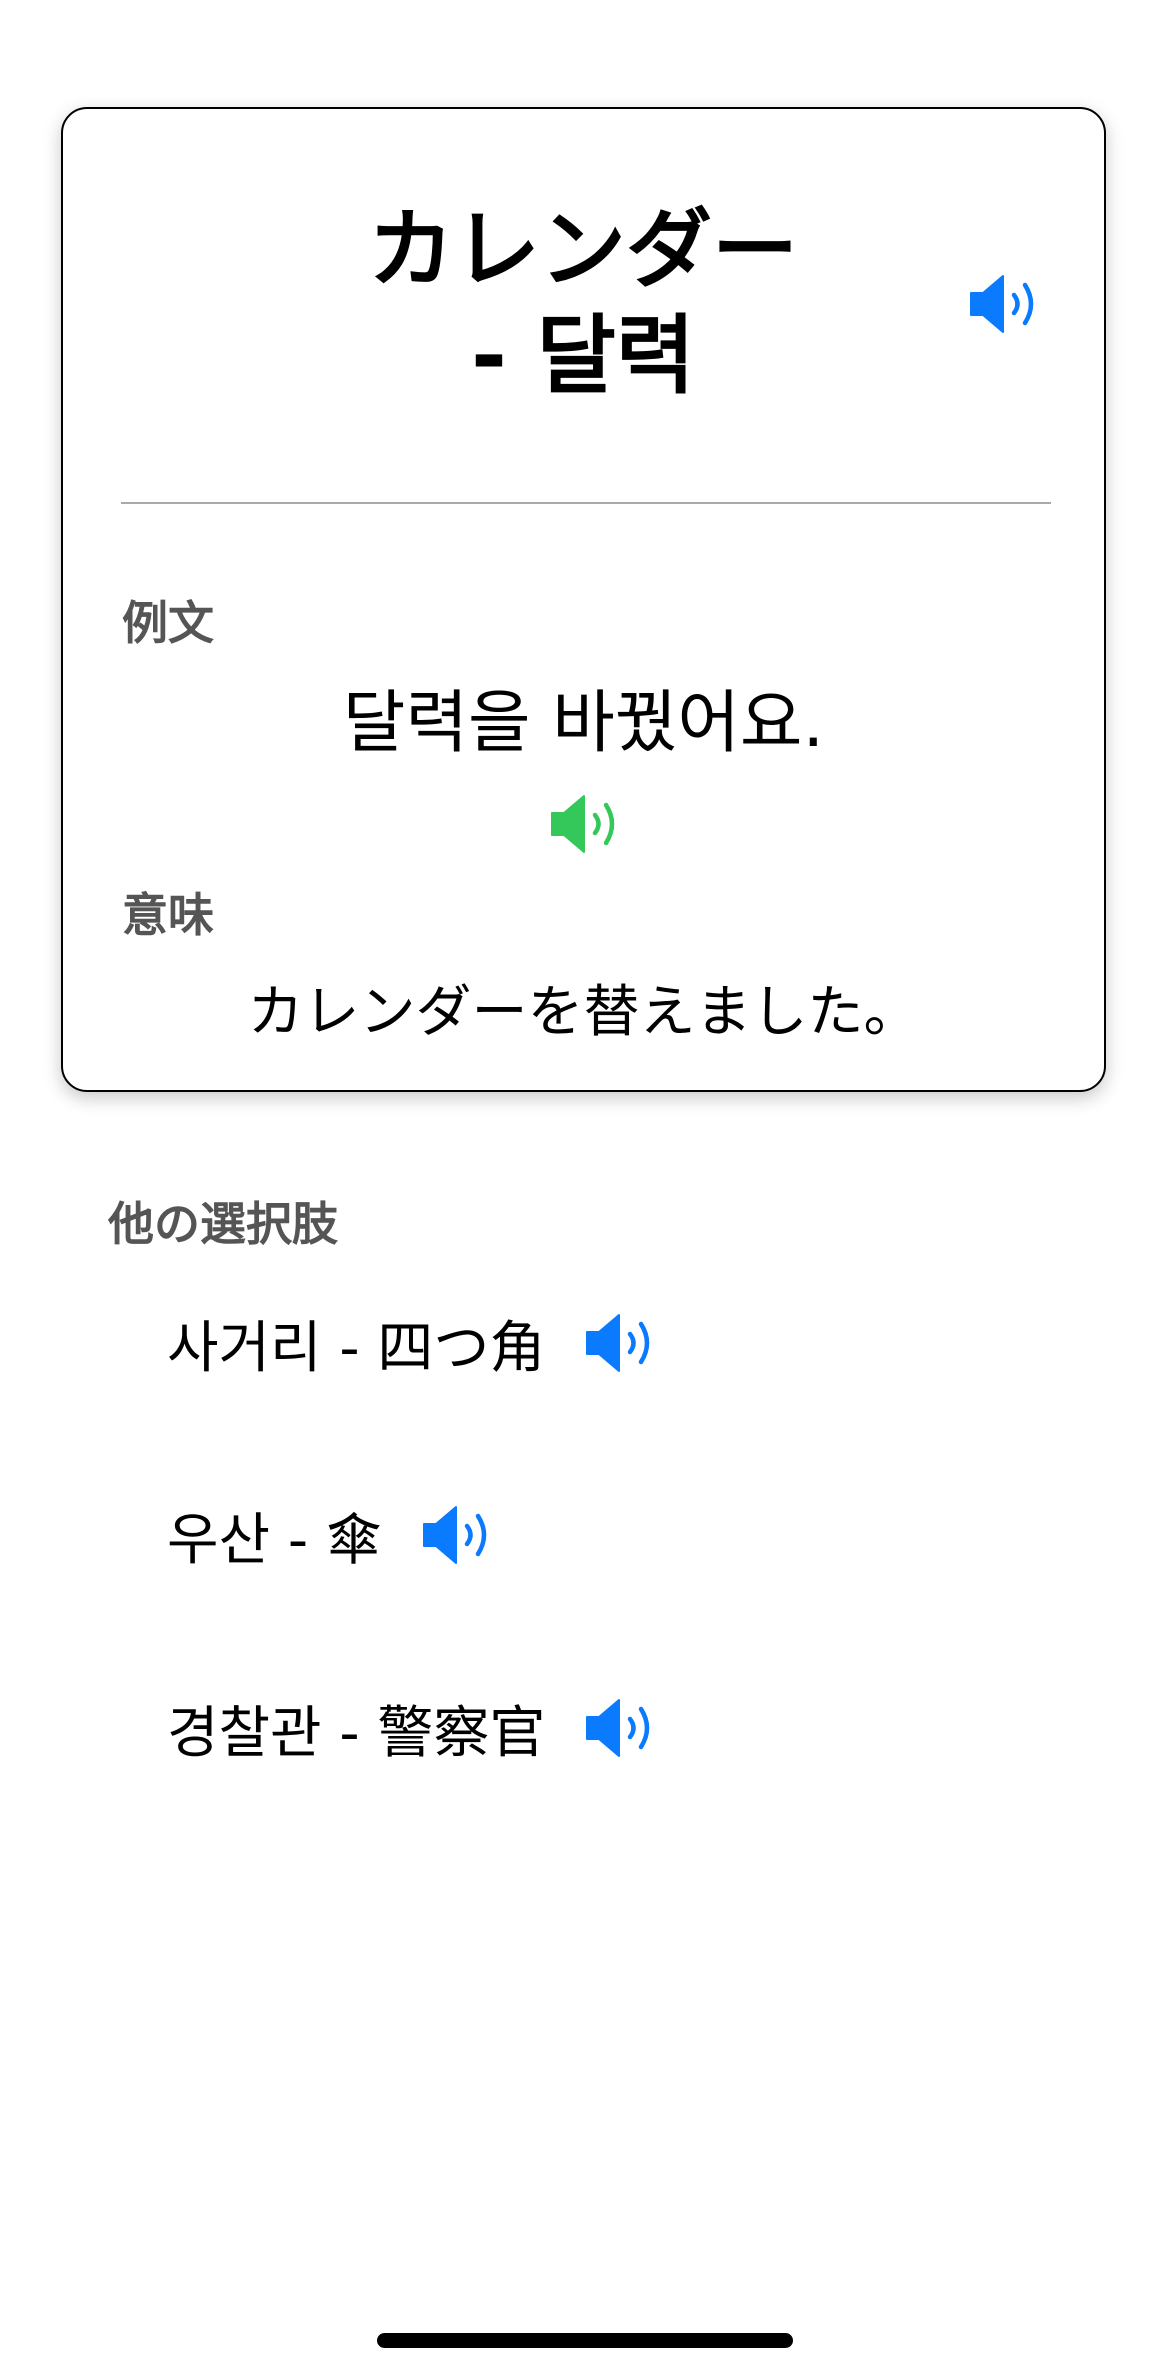 This screenshot has height=2377, width=1170. Describe the element at coordinates (585, 2340) in the screenshot. I see `home-indicator` at that location.